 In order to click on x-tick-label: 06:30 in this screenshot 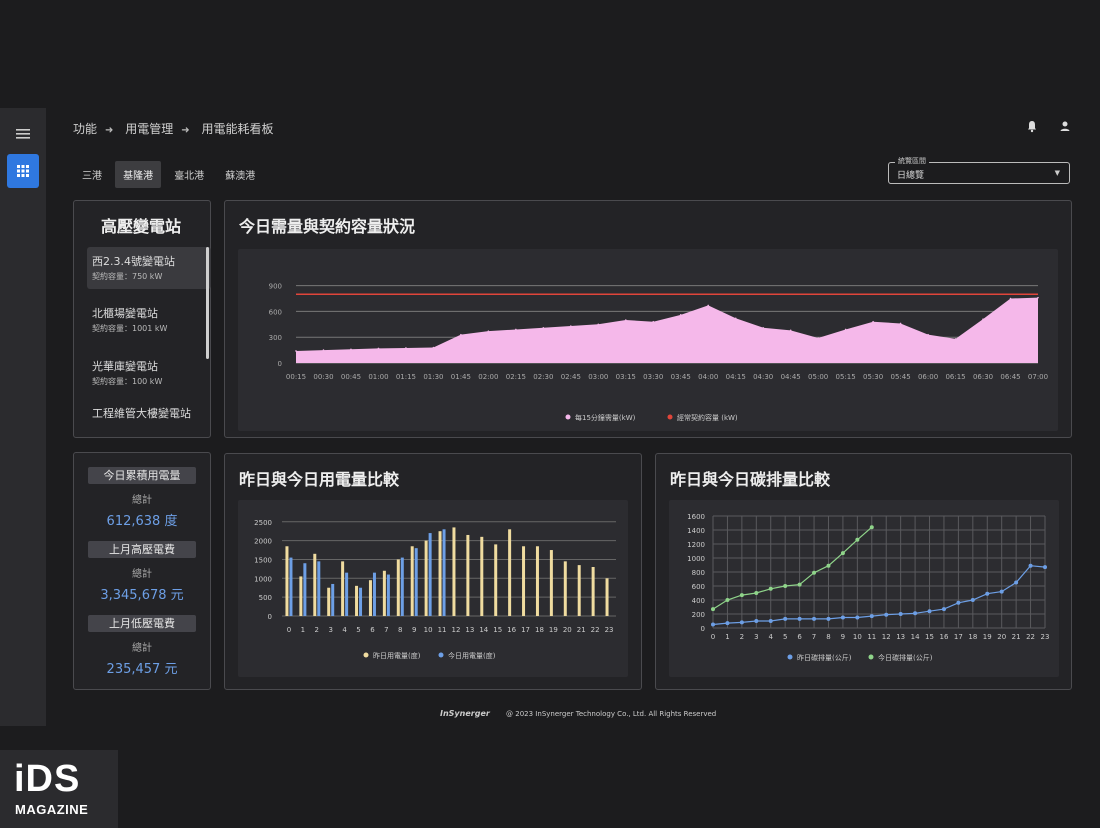, I will do `click(983, 377)`.